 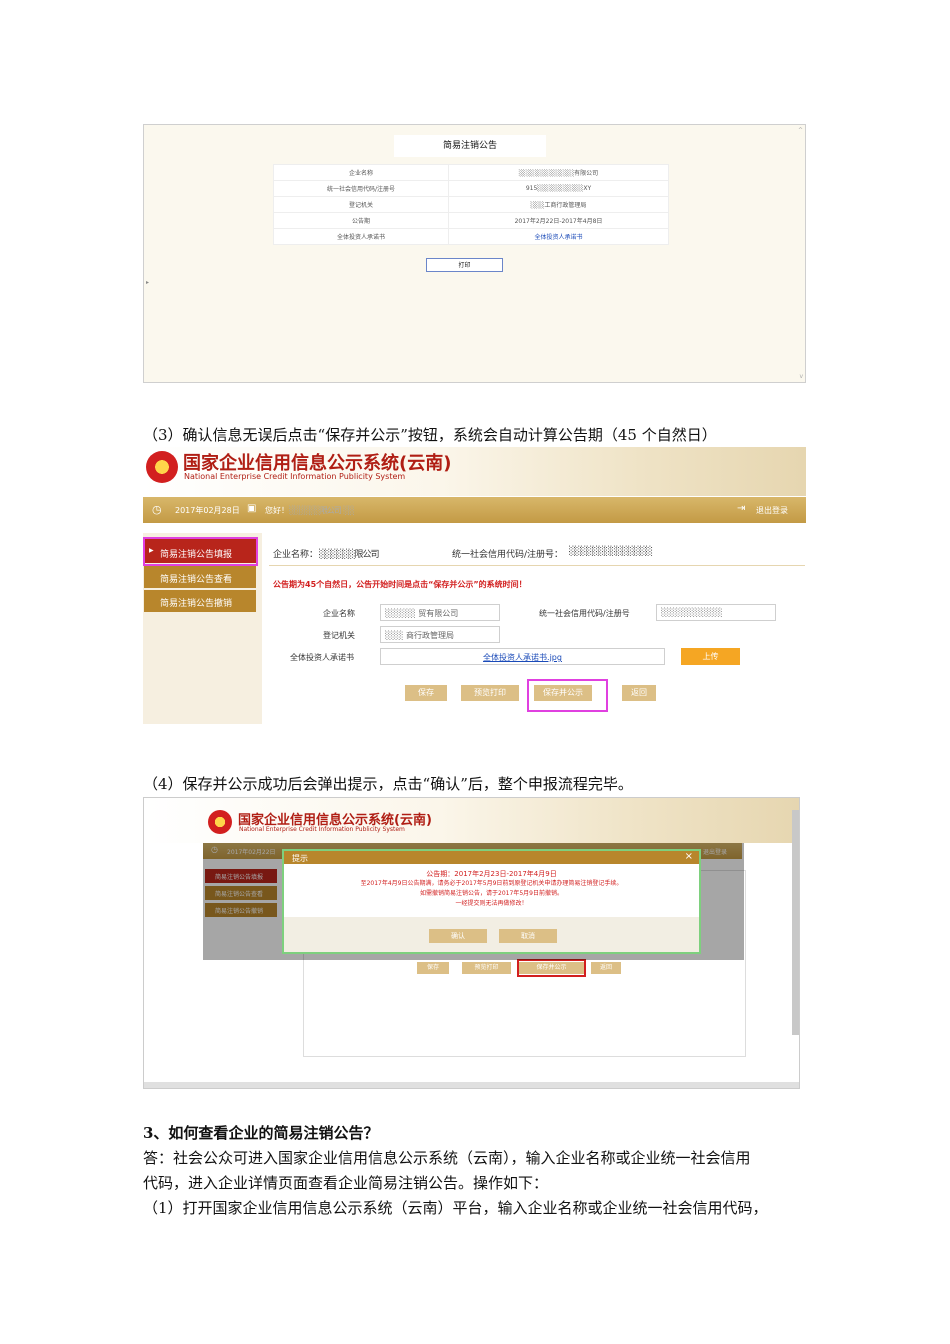 What do you see at coordinates (346, 1183) in the screenshot?
I see `answer-line-2: 代码，进入企业详情页面查看企业简易注销公告。操作如下：` at bounding box center [346, 1183].